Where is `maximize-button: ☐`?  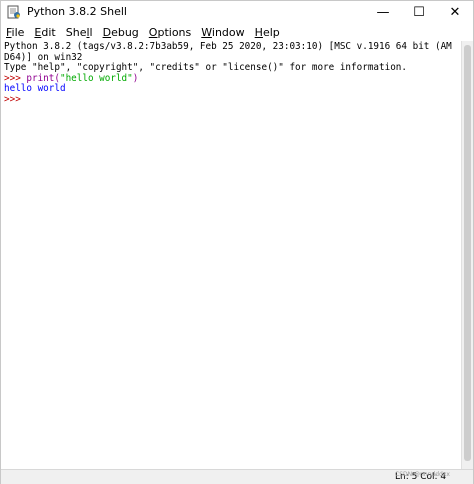
maximize-button: ☐ is located at coordinates (419, 12).